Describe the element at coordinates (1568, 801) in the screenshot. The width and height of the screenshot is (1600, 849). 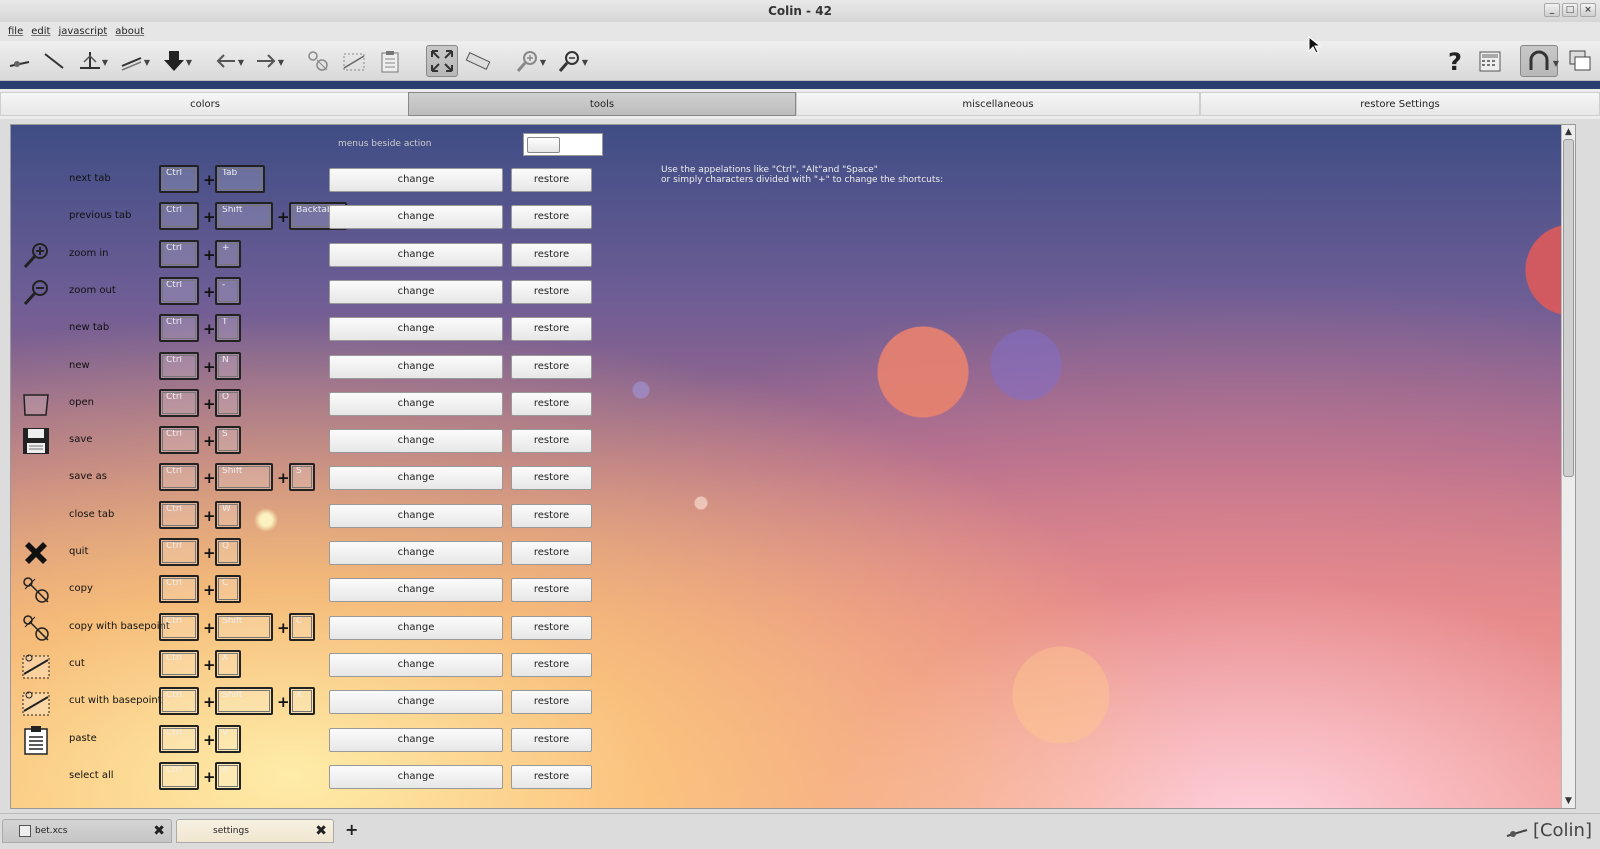
I see `scroll-down-arrow: ▼` at that location.